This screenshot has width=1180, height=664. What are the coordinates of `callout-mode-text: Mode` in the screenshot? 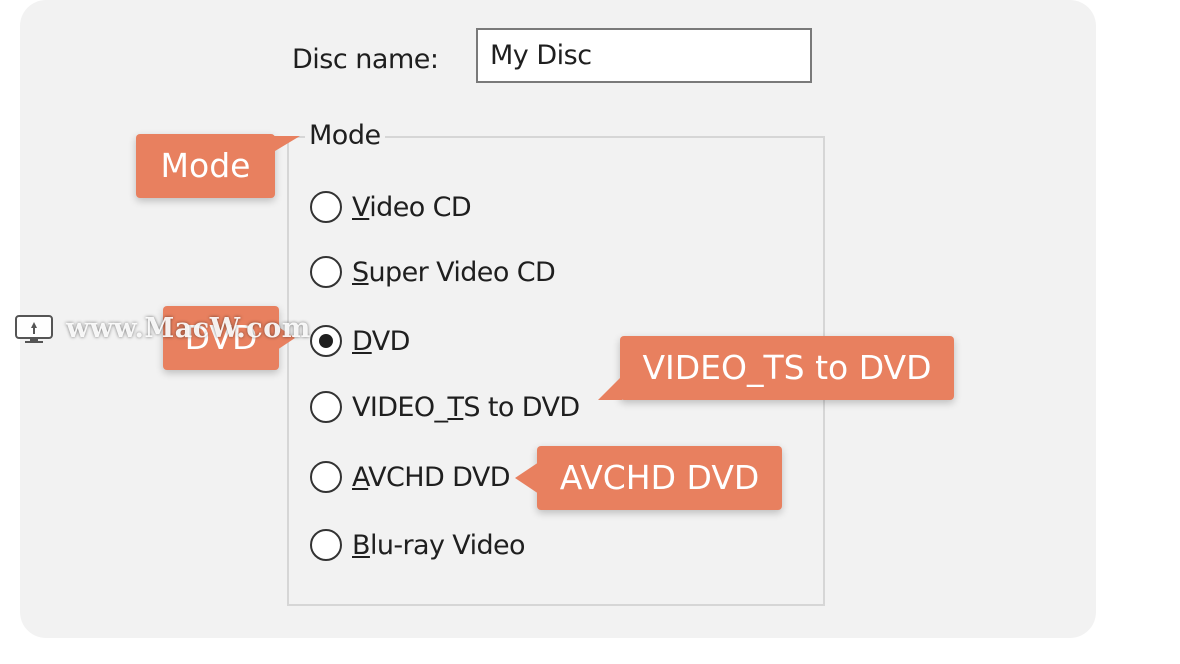 It's located at (205, 165).